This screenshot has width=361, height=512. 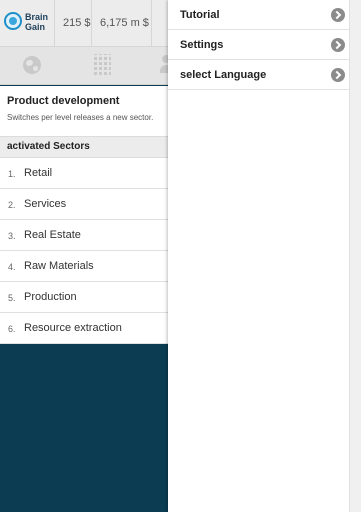 I want to click on menu-item-settings: Settings, so click(x=258, y=45).